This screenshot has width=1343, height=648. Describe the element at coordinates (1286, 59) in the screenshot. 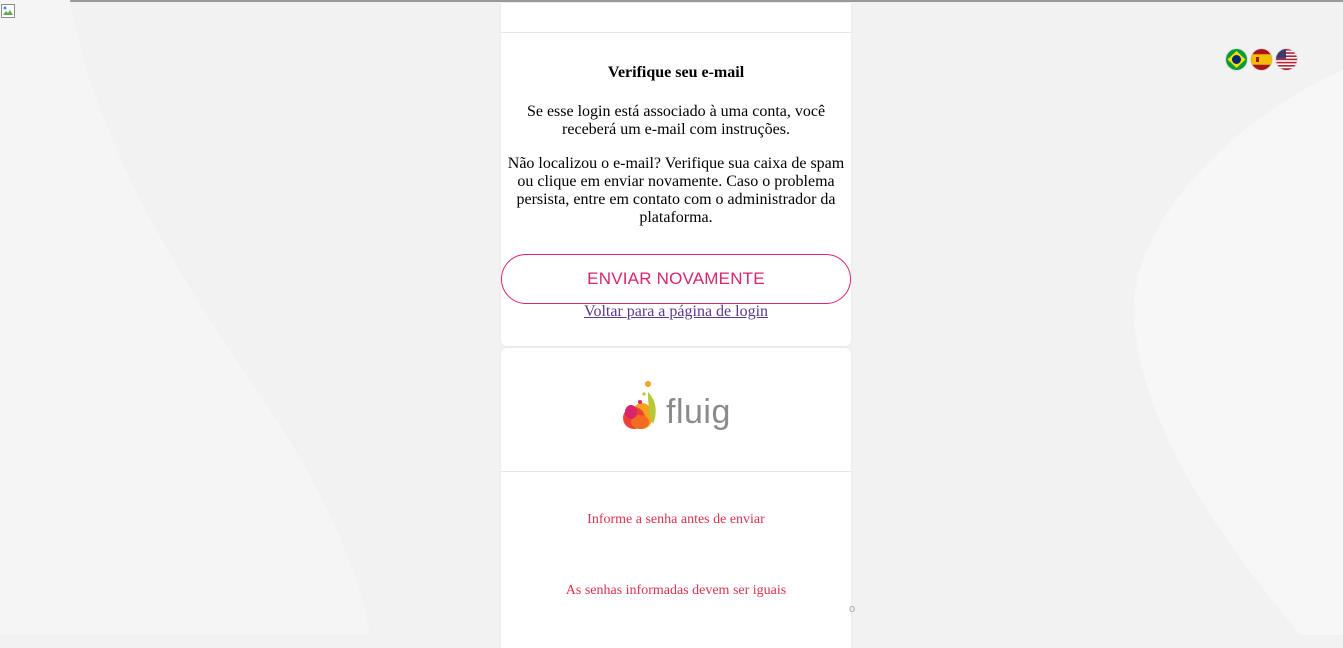

I see `usa-flag-icon` at that location.